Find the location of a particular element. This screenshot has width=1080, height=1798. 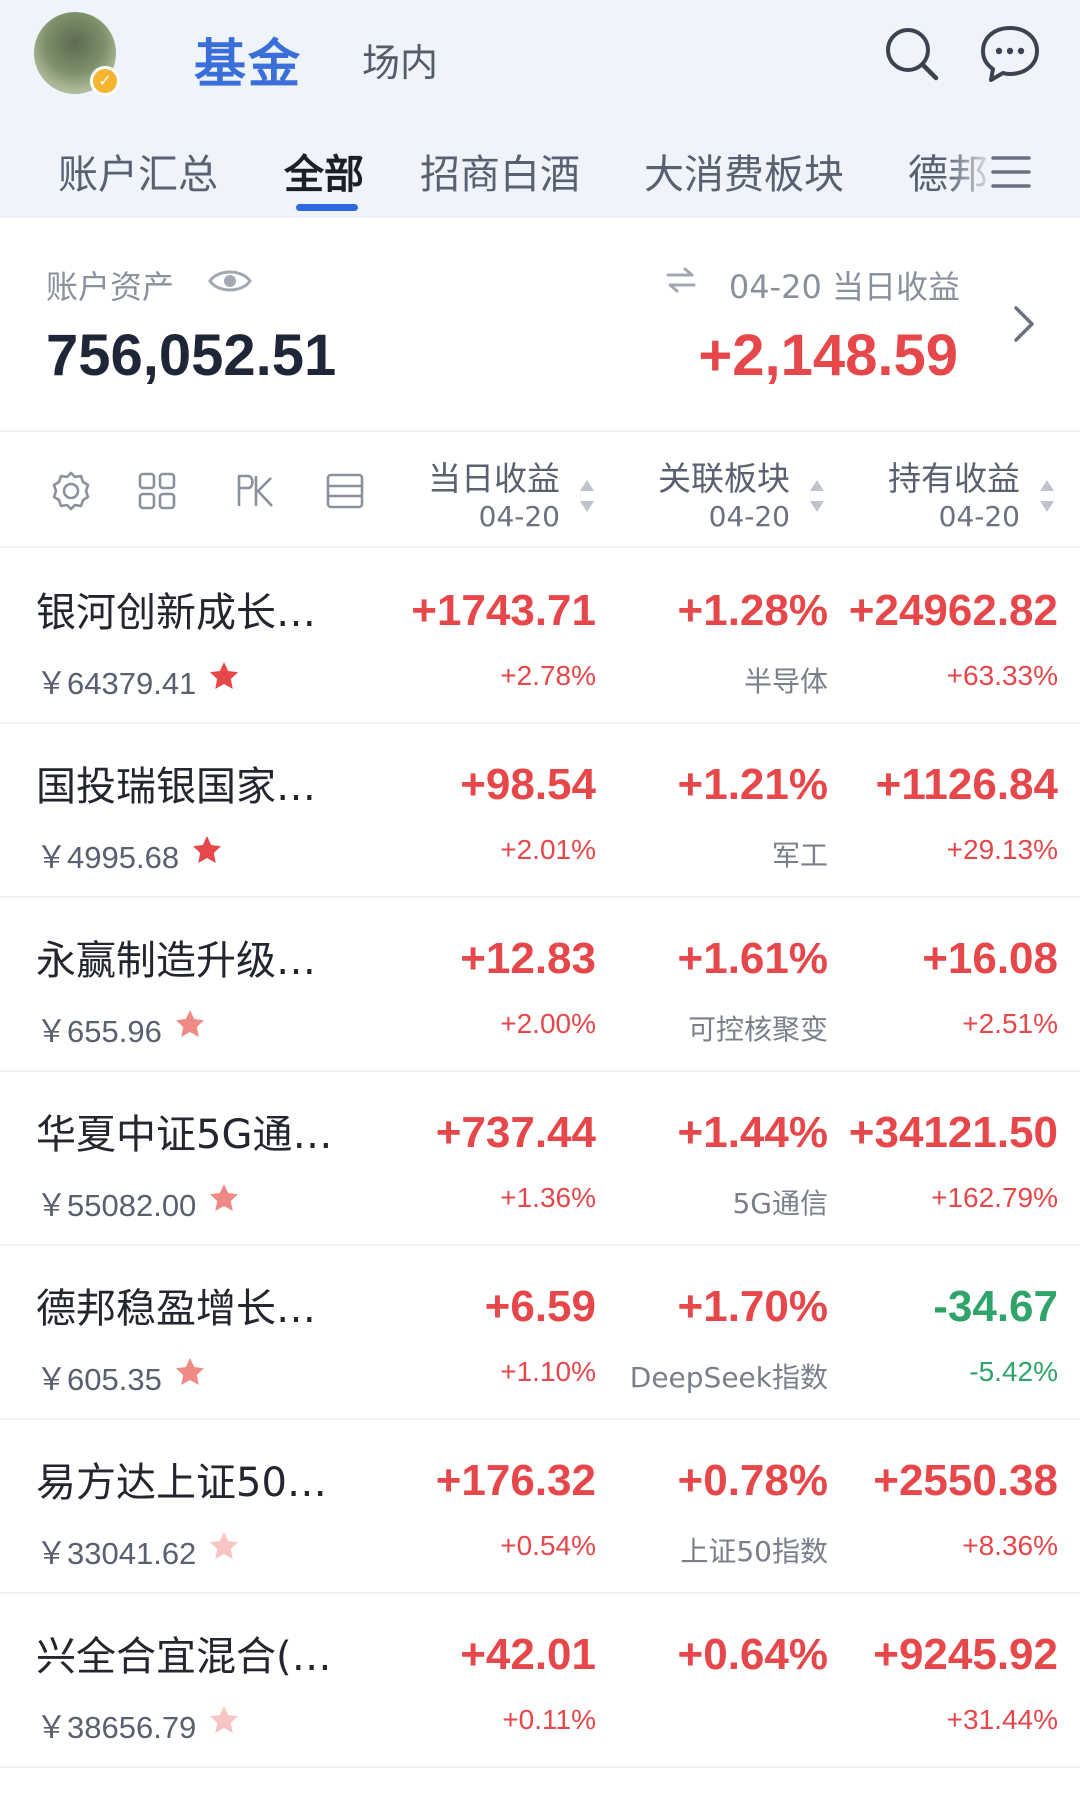

col-daily-date: 04-20 is located at coordinates (519, 516).